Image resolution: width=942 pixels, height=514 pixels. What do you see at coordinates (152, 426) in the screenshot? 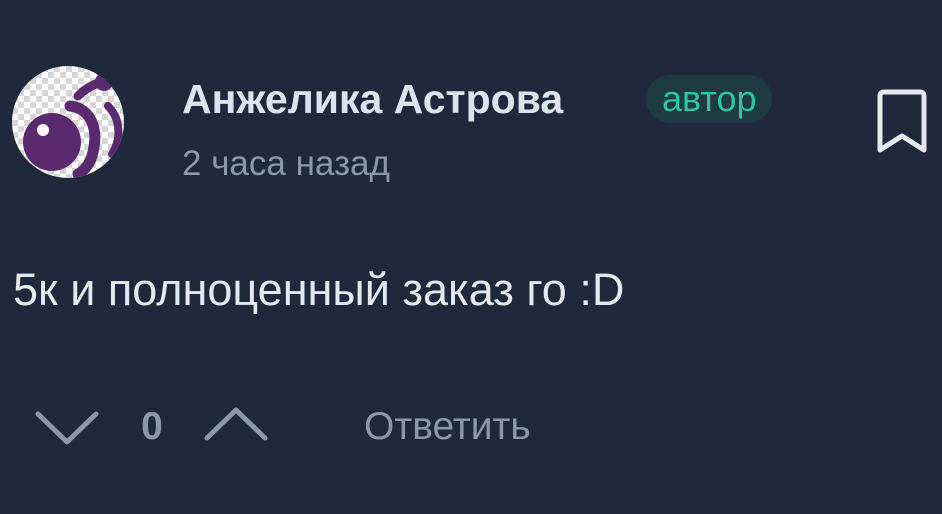
I see `vote-score: 0` at bounding box center [152, 426].